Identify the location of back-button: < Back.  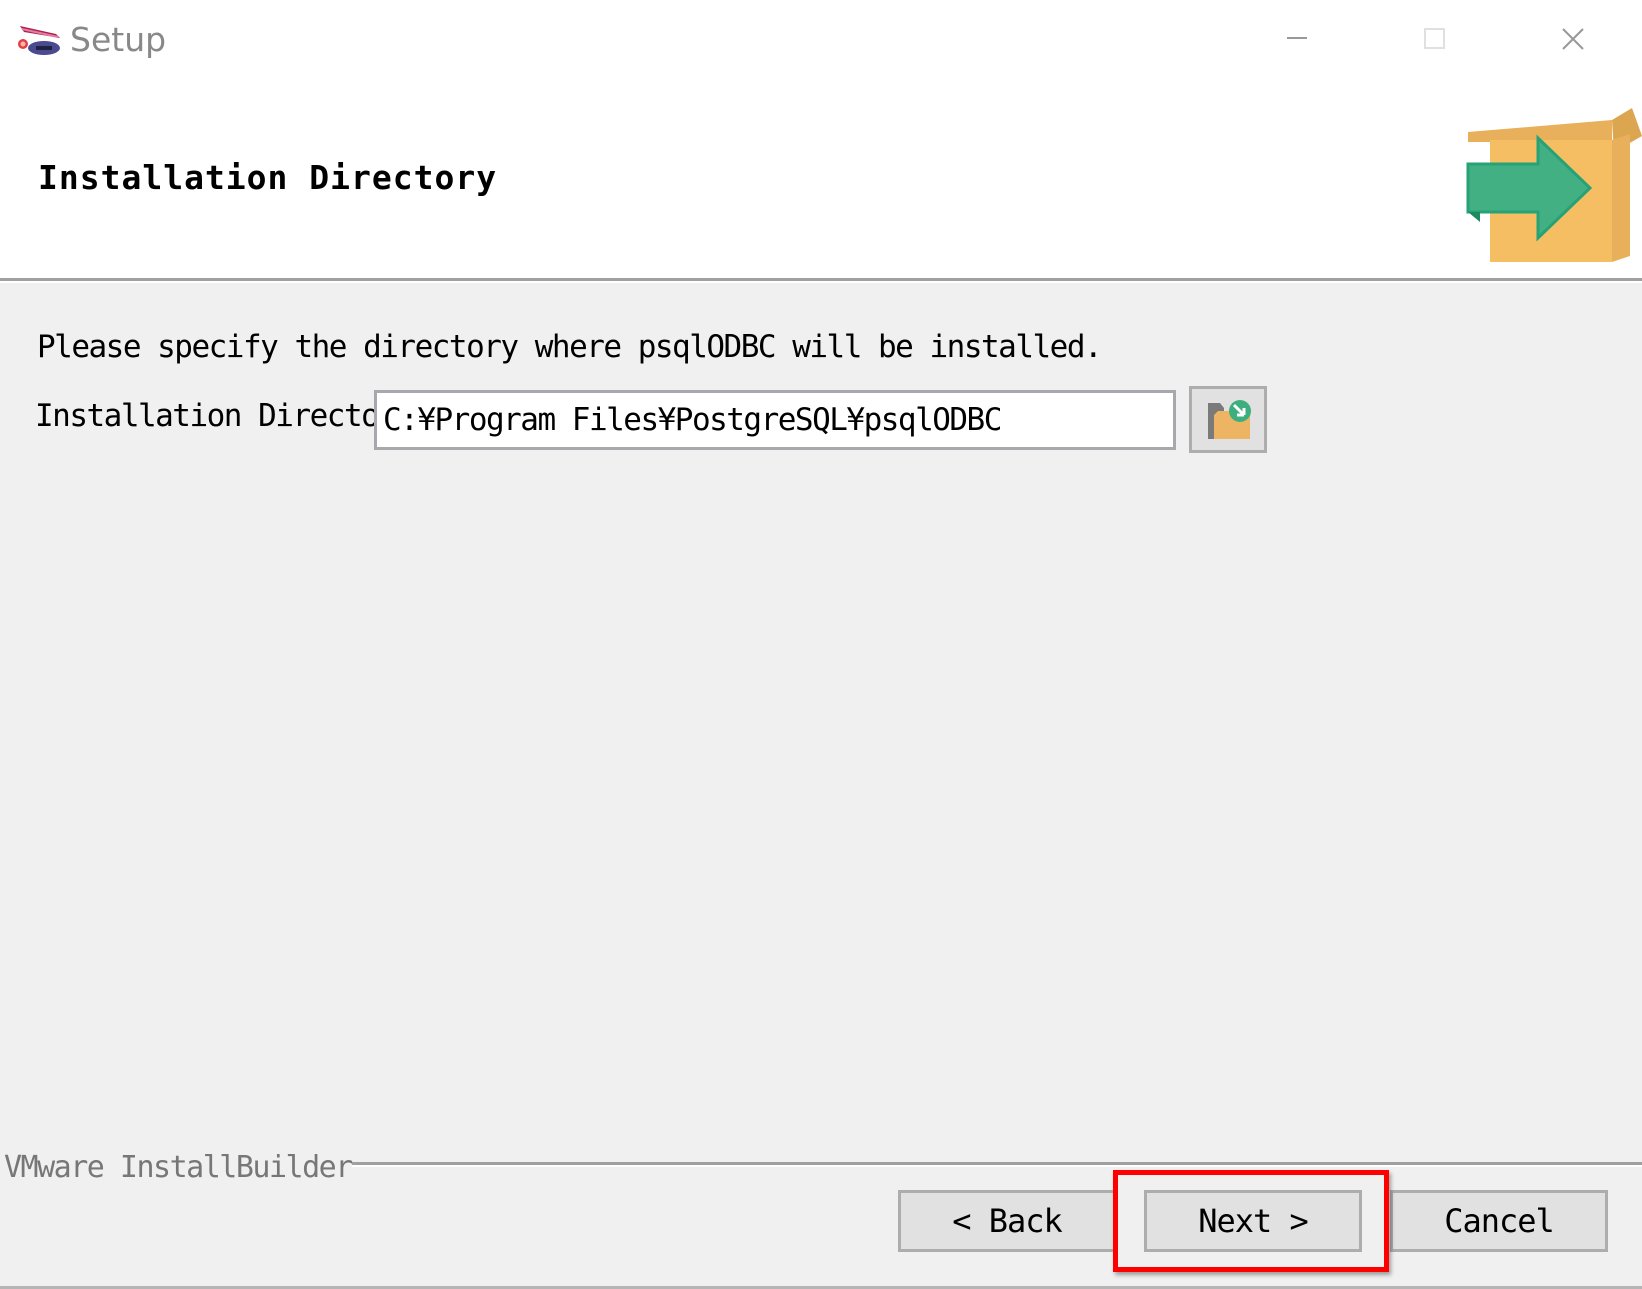
(1007, 1221).